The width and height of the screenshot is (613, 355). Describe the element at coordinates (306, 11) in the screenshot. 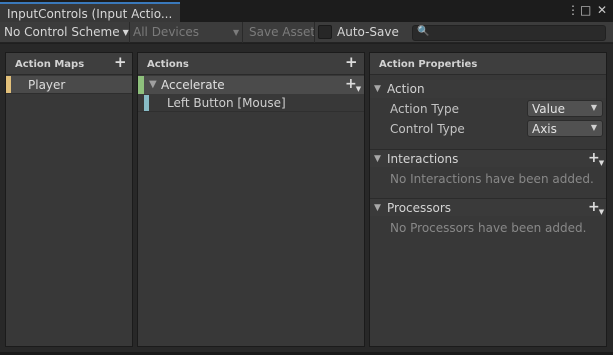

I see `window-tab-bar: InputControls (Input Actio... ⋮ □ ✕` at that location.